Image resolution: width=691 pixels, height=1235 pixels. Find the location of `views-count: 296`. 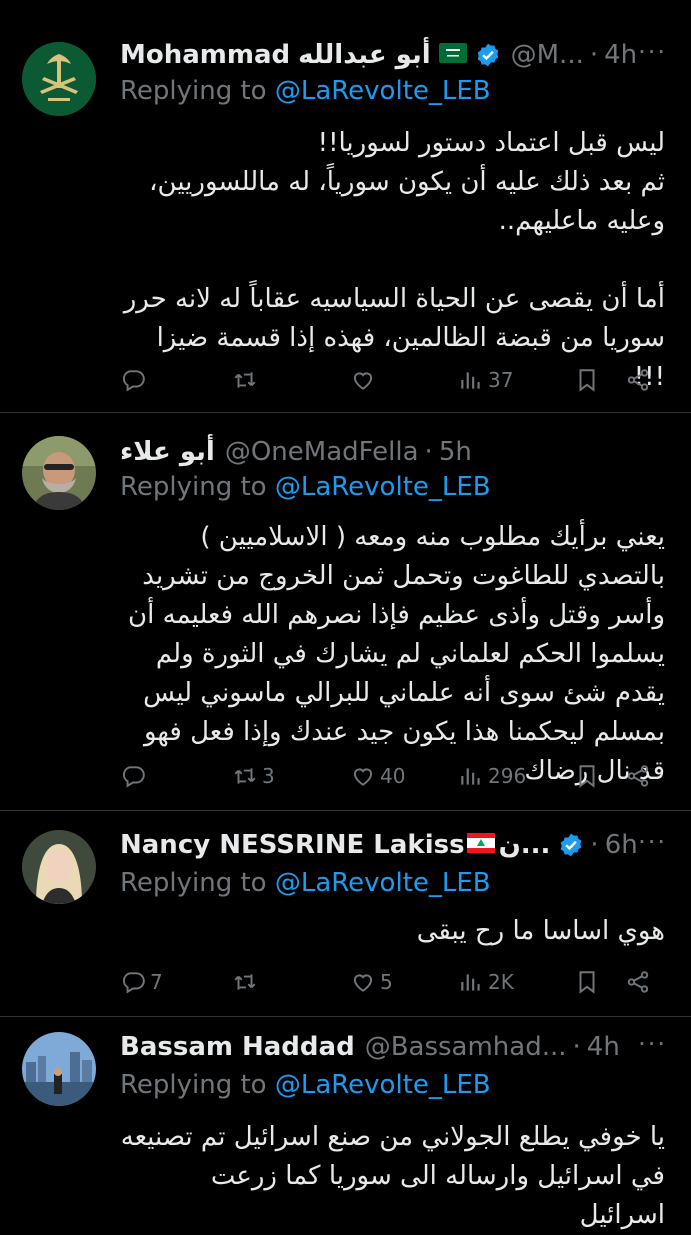

views-count: 296 is located at coordinates (507, 776).